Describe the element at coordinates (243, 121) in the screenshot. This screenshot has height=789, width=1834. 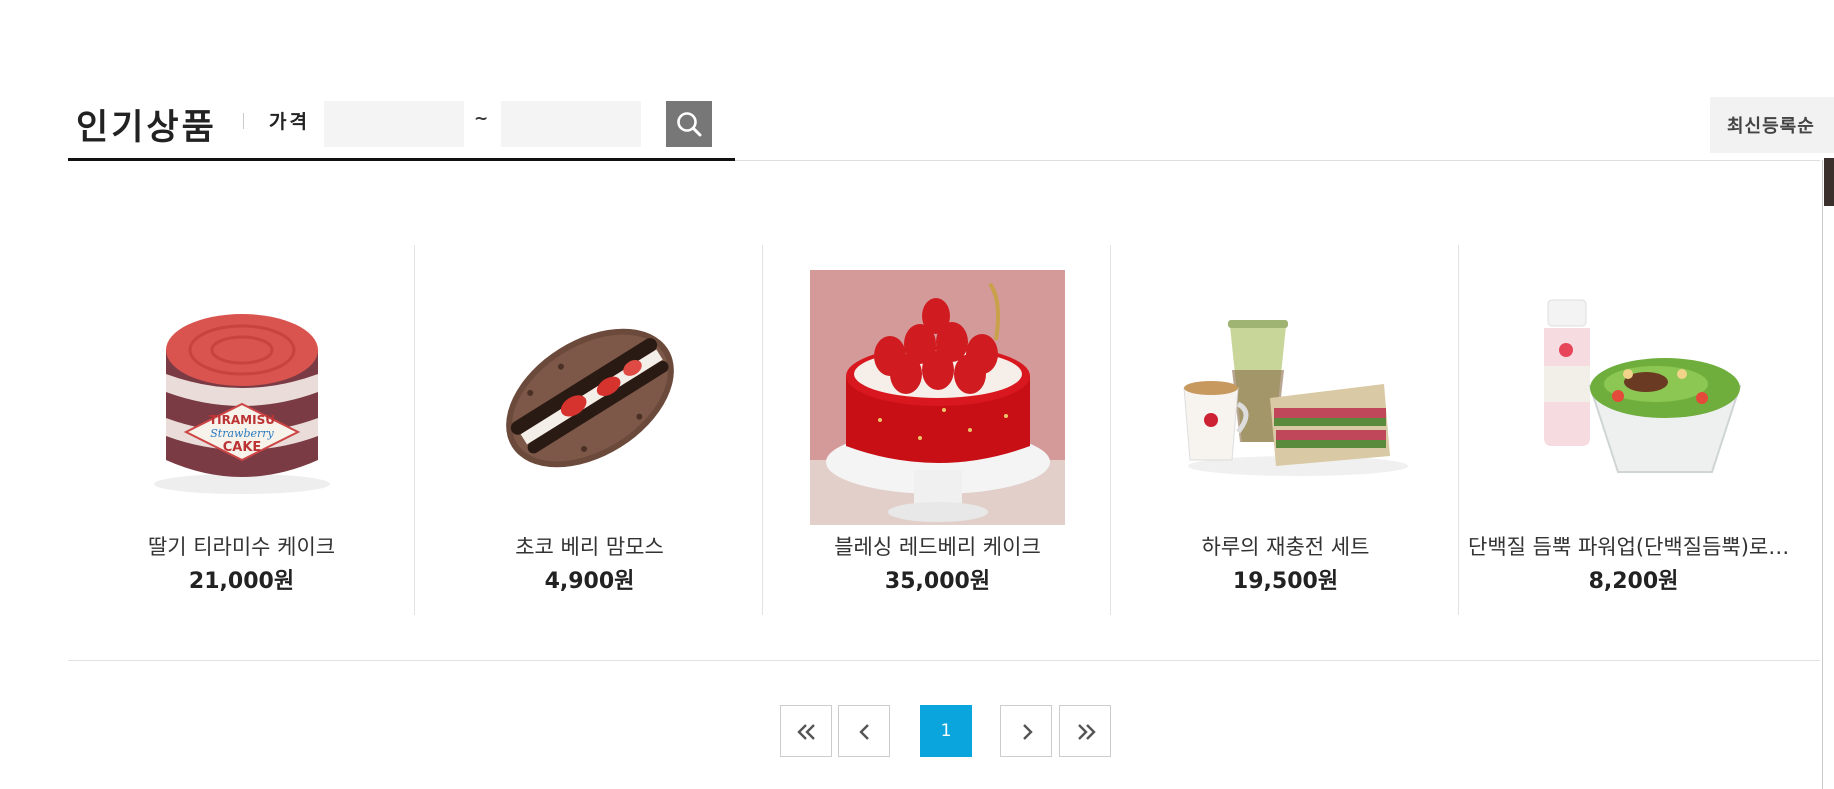
I see `title-divider` at that location.